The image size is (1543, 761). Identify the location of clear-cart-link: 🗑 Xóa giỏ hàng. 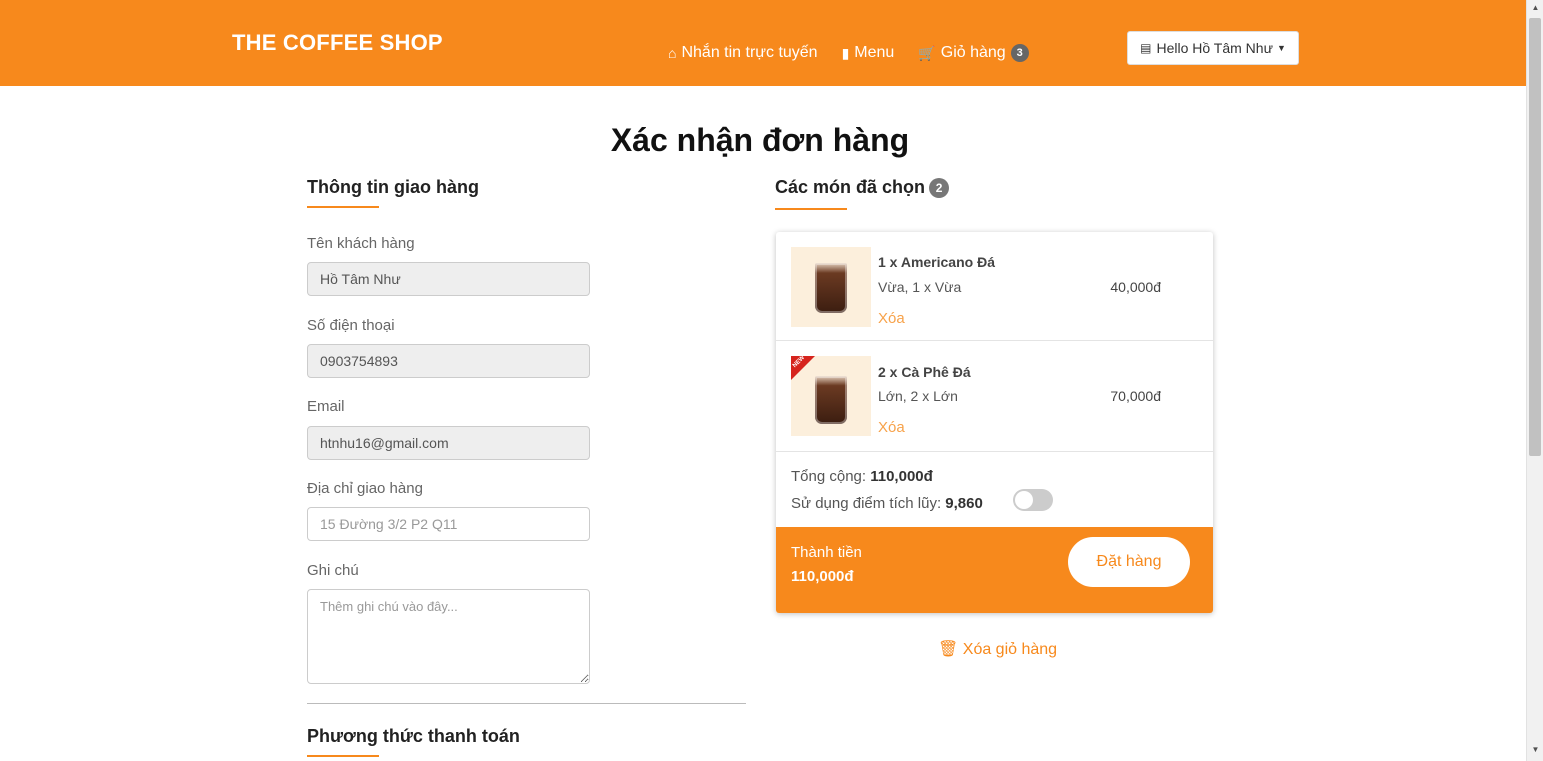
(997, 649).